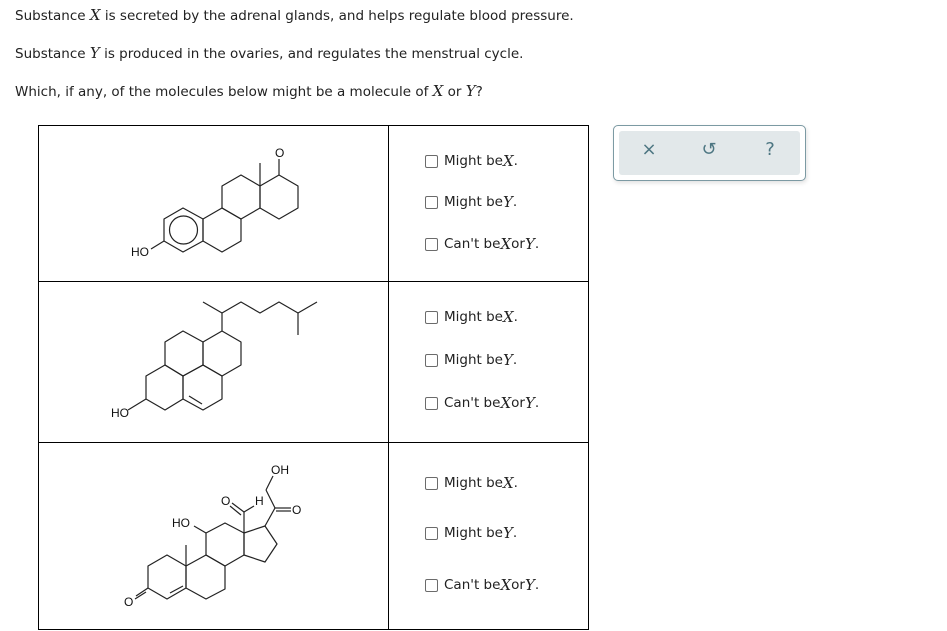 Image resolution: width=947 pixels, height=631 pixels. I want to click on mol3-h-label: H, so click(259, 501).